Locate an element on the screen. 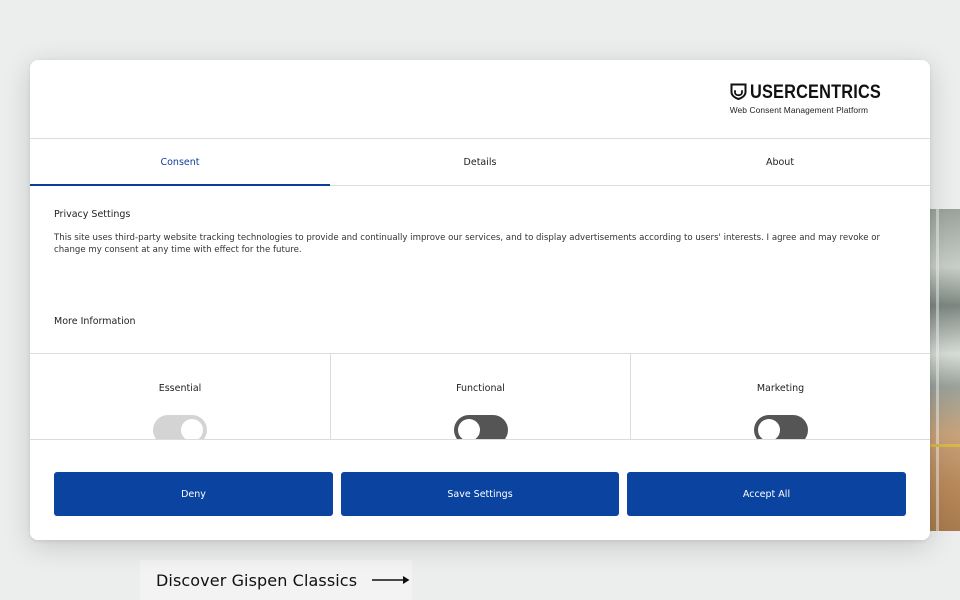  accept-all-button: Accept All is located at coordinates (766, 494).